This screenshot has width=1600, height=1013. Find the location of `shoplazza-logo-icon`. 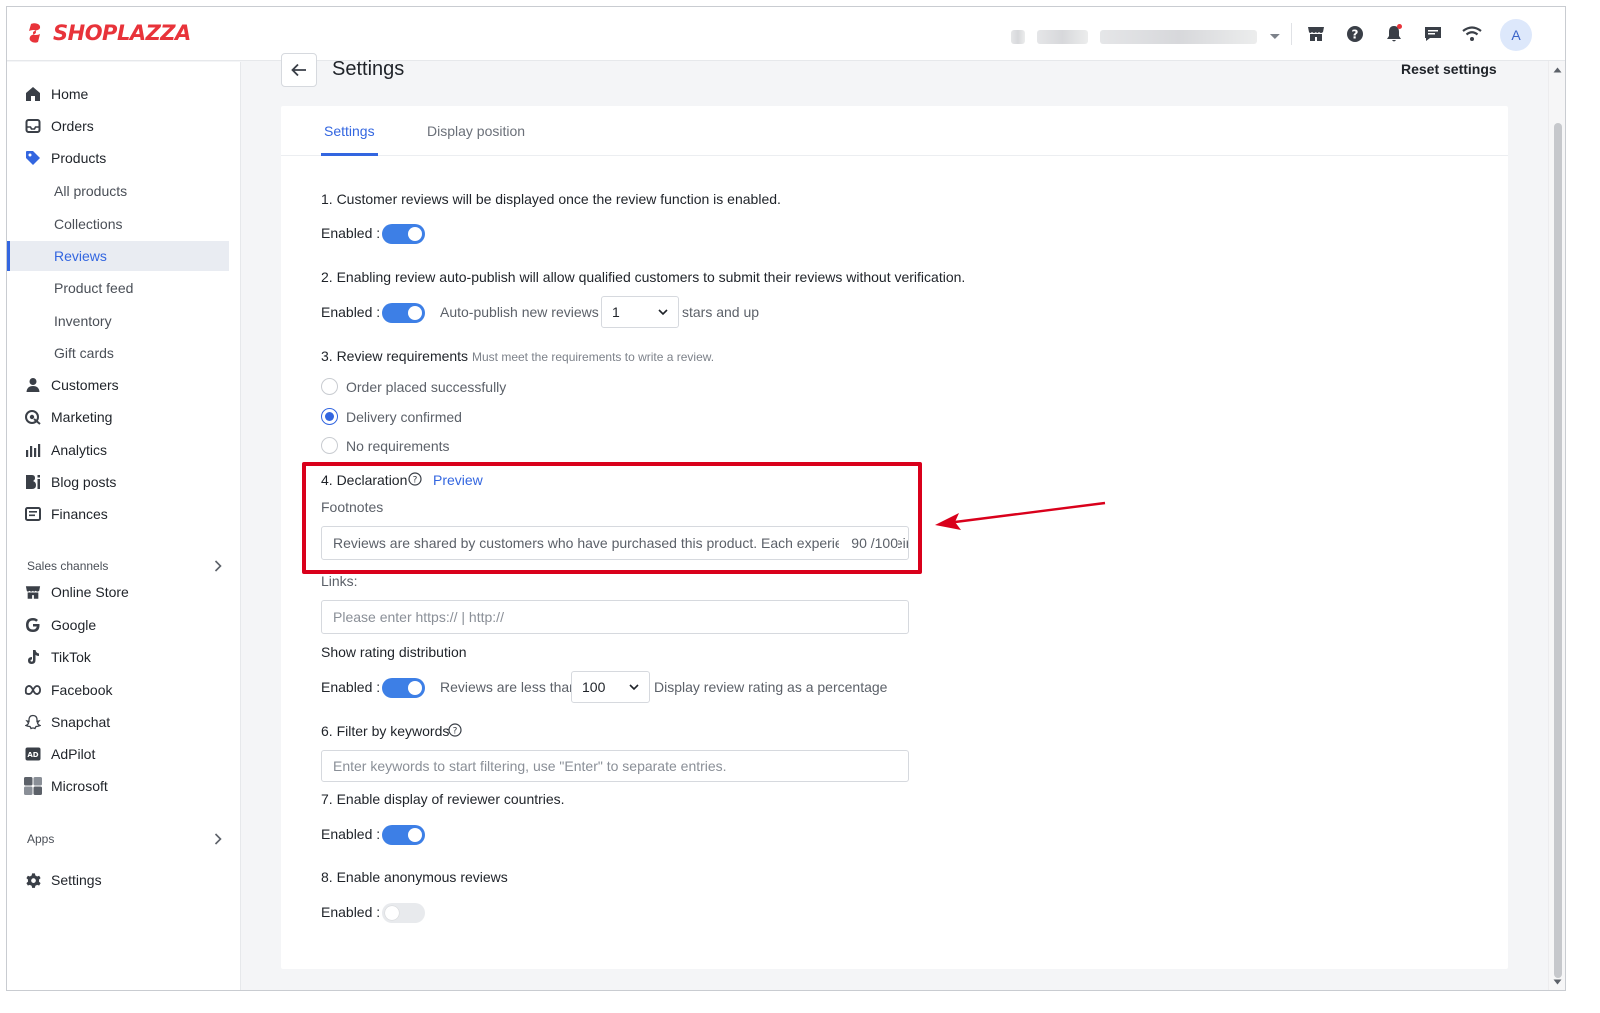

shoplazza-logo-icon is located at coordinates (35, 33).